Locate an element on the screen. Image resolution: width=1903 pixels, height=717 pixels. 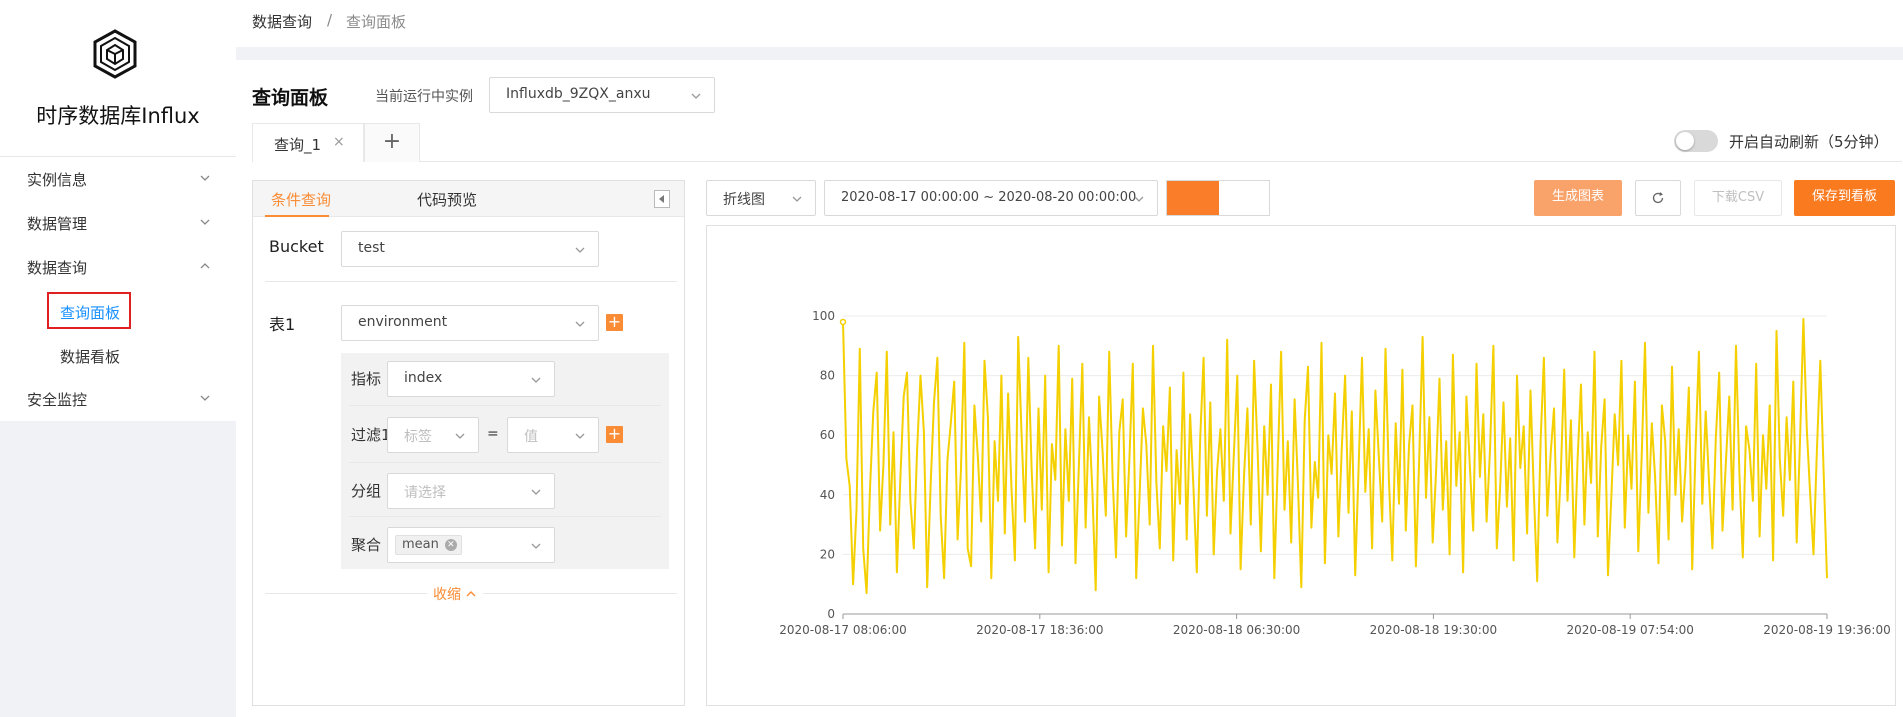
table-options-box: 指标 index 过滤1 标签 = 值 + 分组 请选择 聚合 mean ✕ is located at coordinates (505, 461).